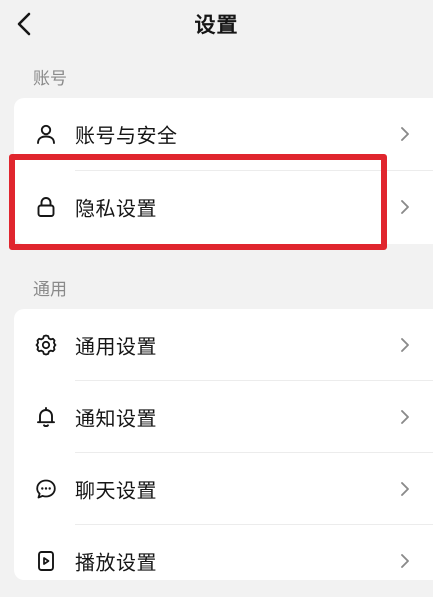 This screenshot has height=597, width=433. What do you see at coordinates (46, 489) in the screenshot?
I see `chat-icon` at bounding box center [46, 489].